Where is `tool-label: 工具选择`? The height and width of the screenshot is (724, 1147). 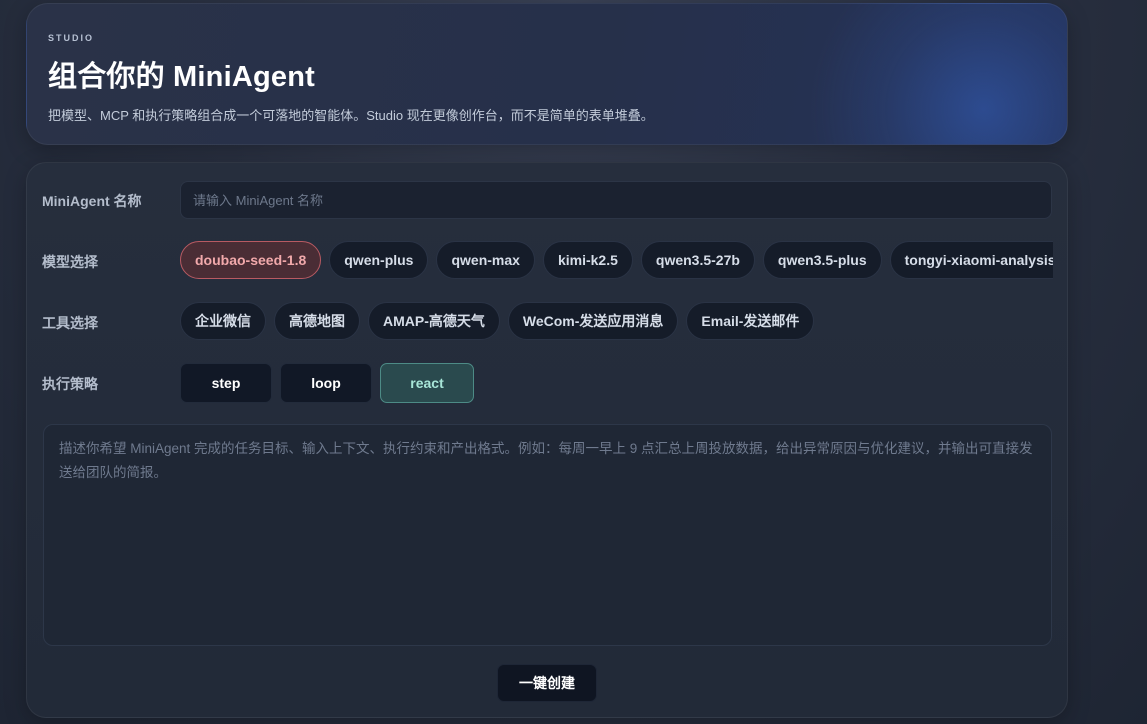
tool-label: 工具选择 is located at coordinates (70, 323).